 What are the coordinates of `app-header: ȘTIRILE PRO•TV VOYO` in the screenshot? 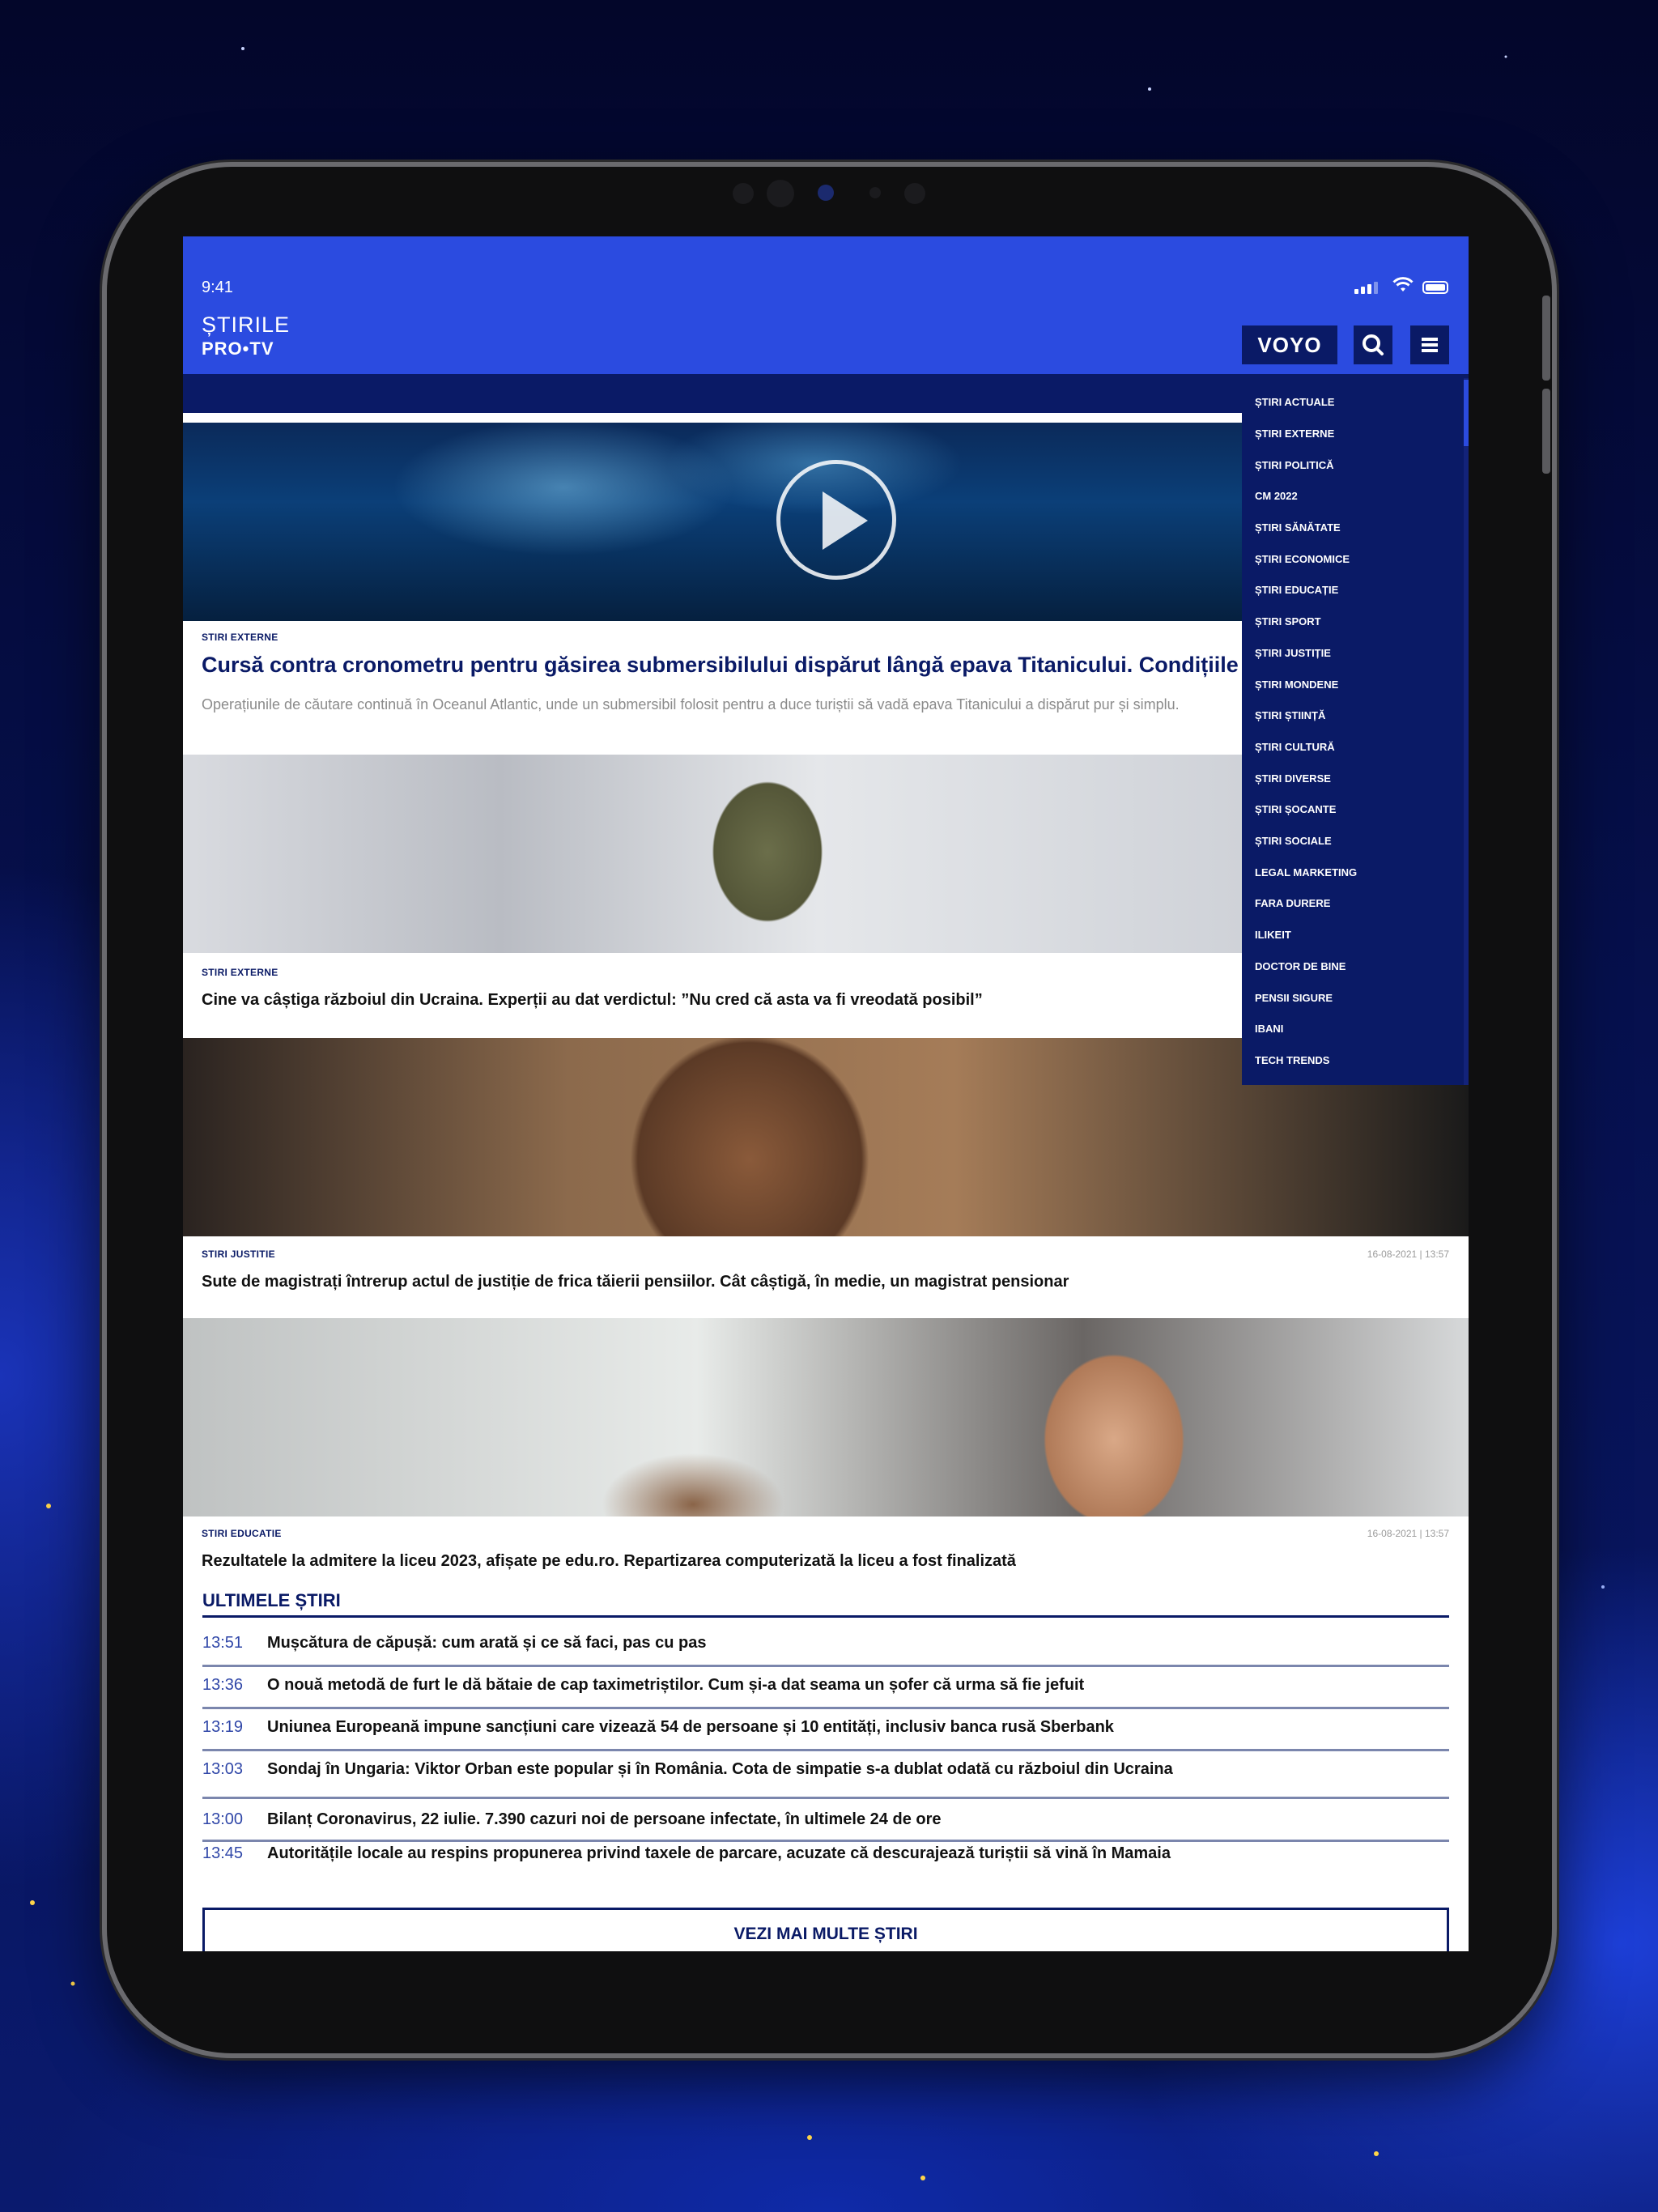 It's located at (826, 341).